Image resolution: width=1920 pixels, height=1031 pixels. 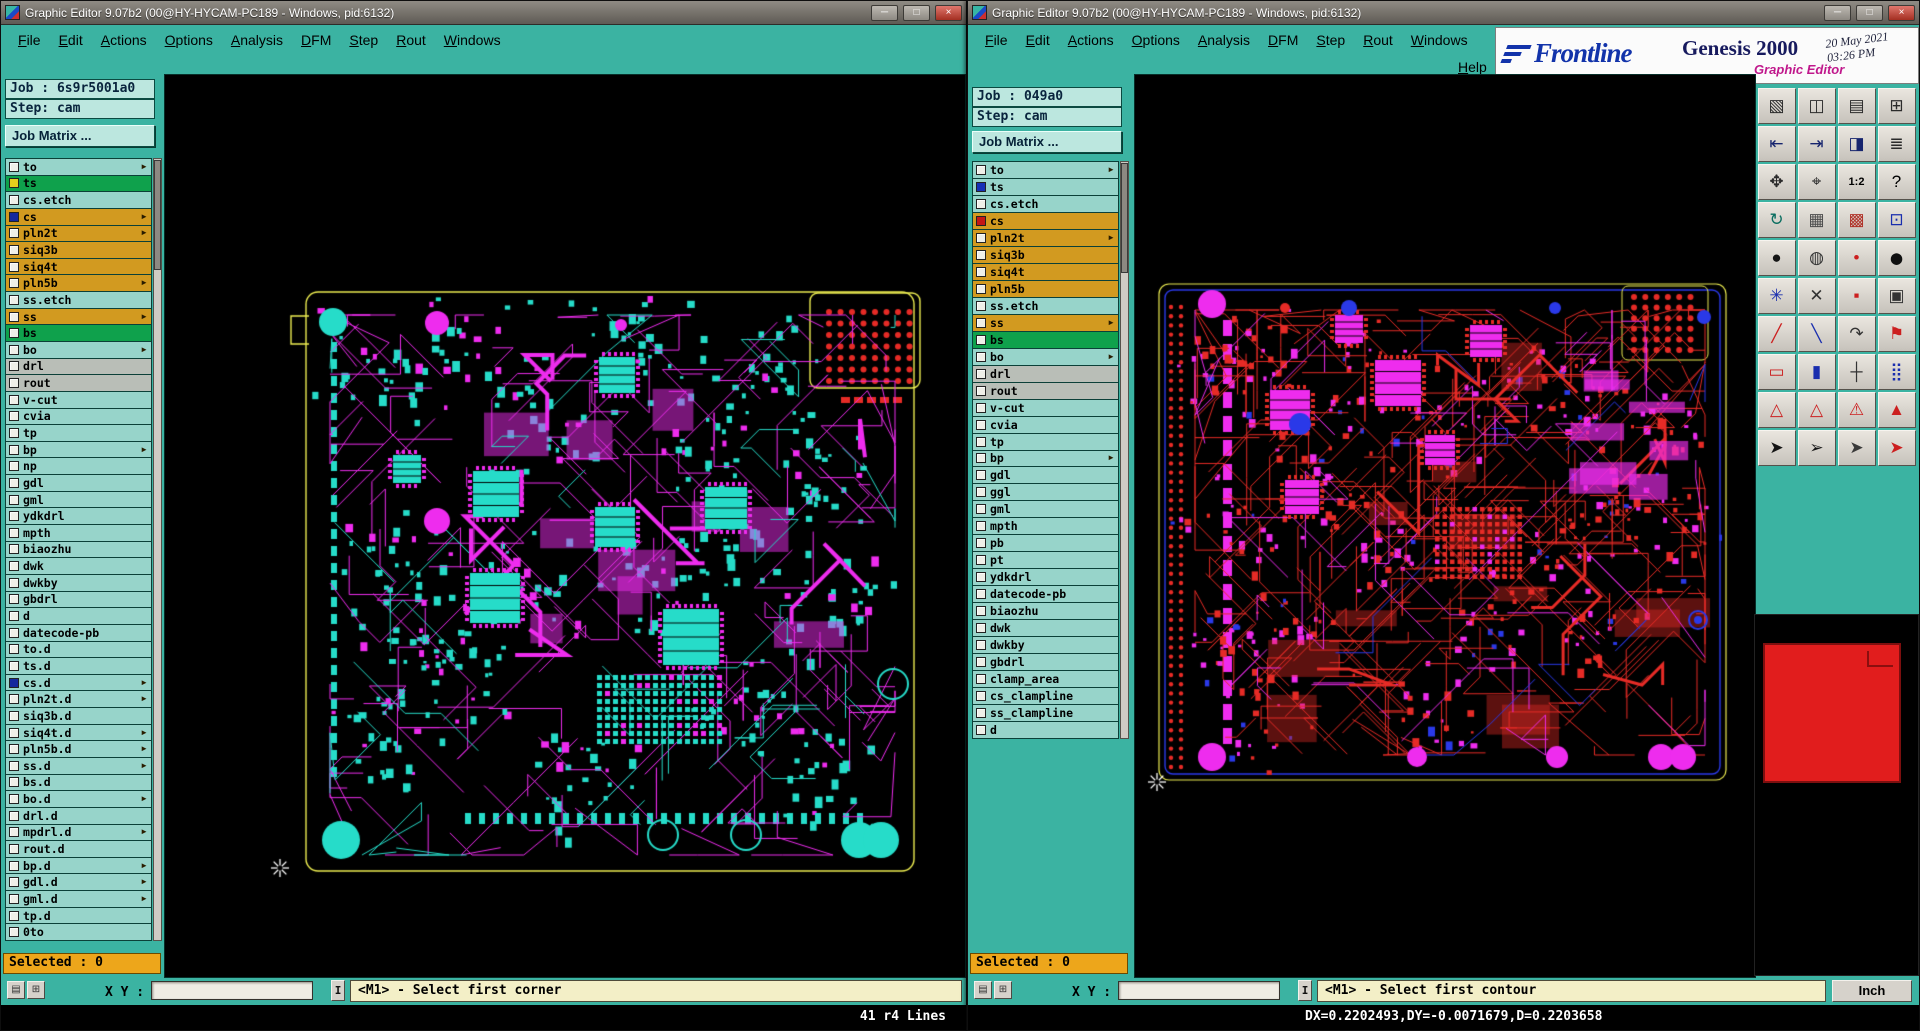 I want to click on layer-row-gdl.d: gdl.d ►, so click(x=78, y=882).